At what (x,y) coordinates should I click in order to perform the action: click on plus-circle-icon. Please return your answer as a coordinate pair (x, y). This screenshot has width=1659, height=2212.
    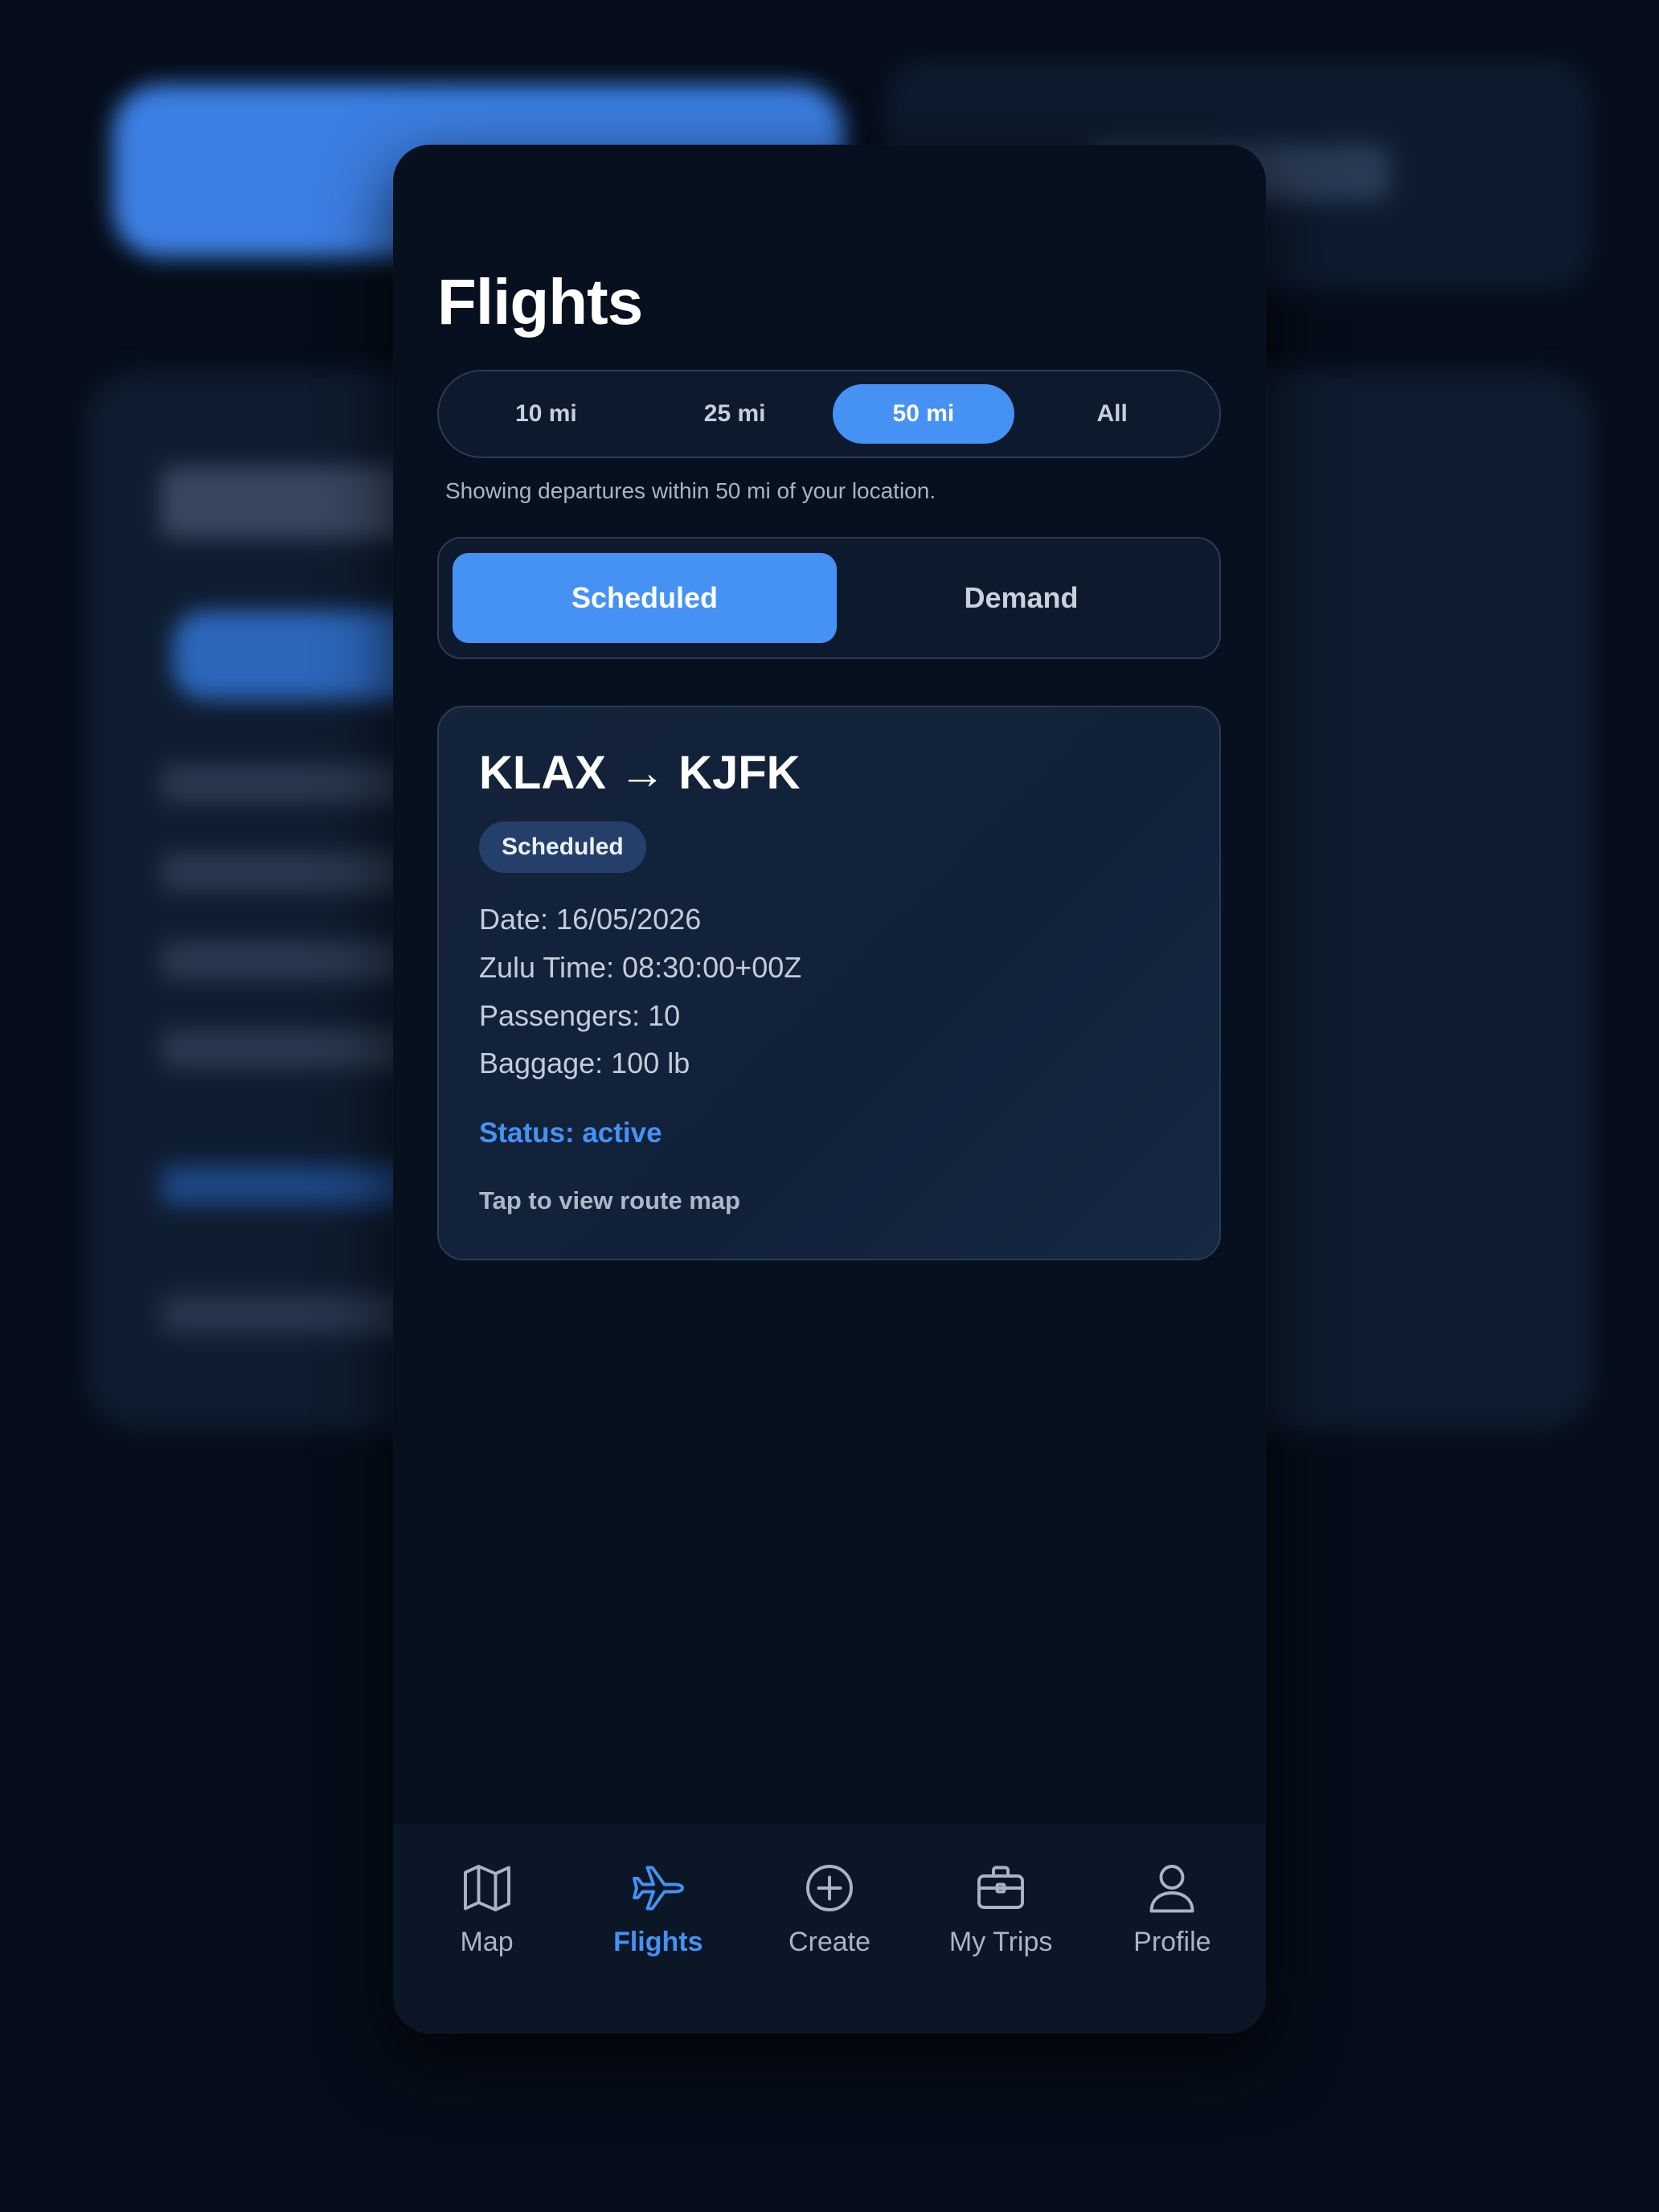
    Looking at the image, I should click on (829, 1888).